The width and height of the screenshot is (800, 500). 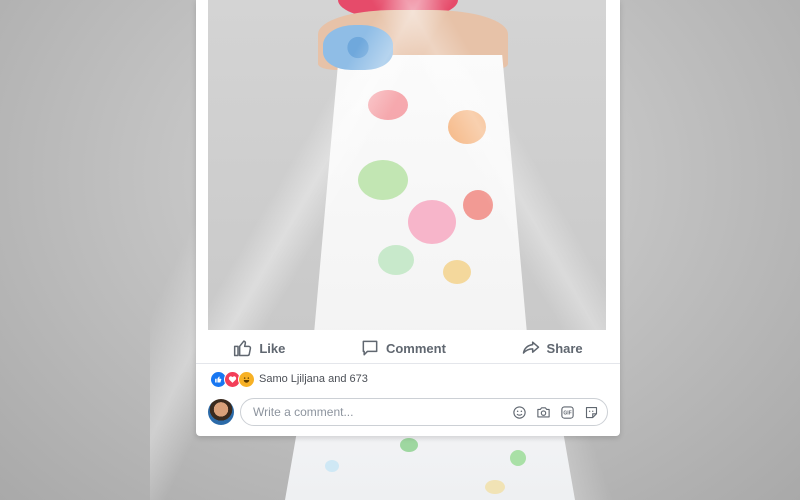 What do you see at coordinates (415, 348) in the screenshot?
I see `comment-label: Comment` at bounding box center [415, 348].